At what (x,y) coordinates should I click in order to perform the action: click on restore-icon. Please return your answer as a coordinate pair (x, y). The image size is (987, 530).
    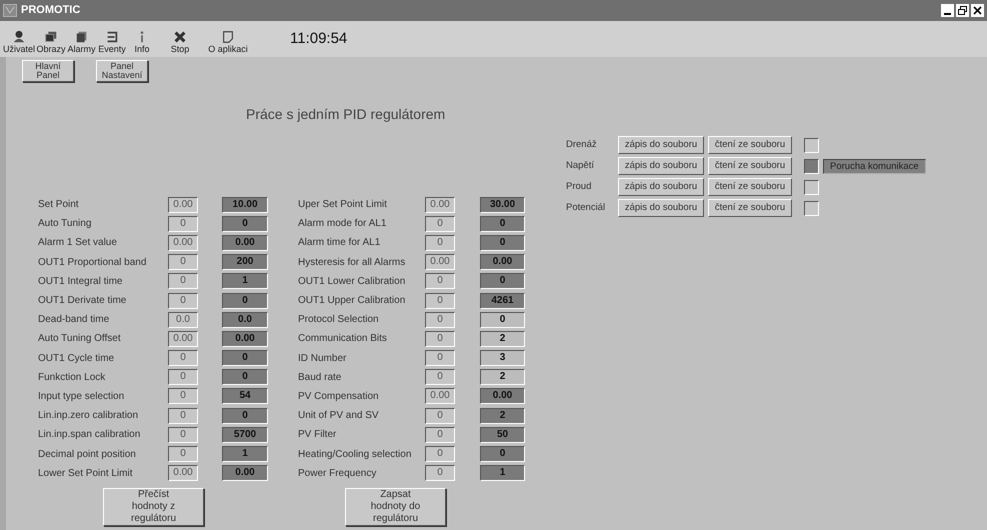
    Looking at the image, I should click on (962, 10).